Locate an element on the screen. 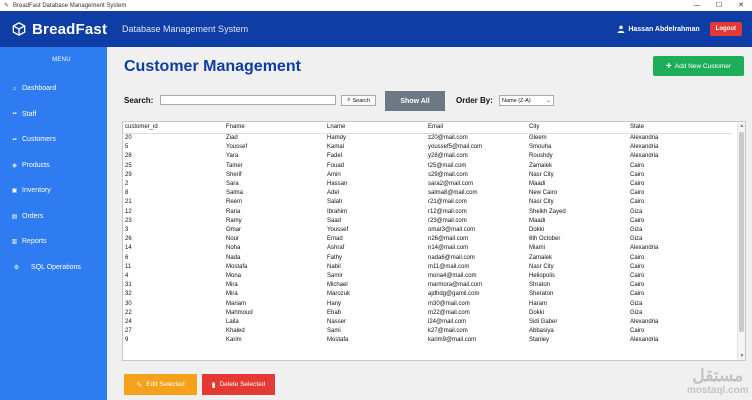  table-cell: Sheikh Zayed is located at coordinates (547, 211).